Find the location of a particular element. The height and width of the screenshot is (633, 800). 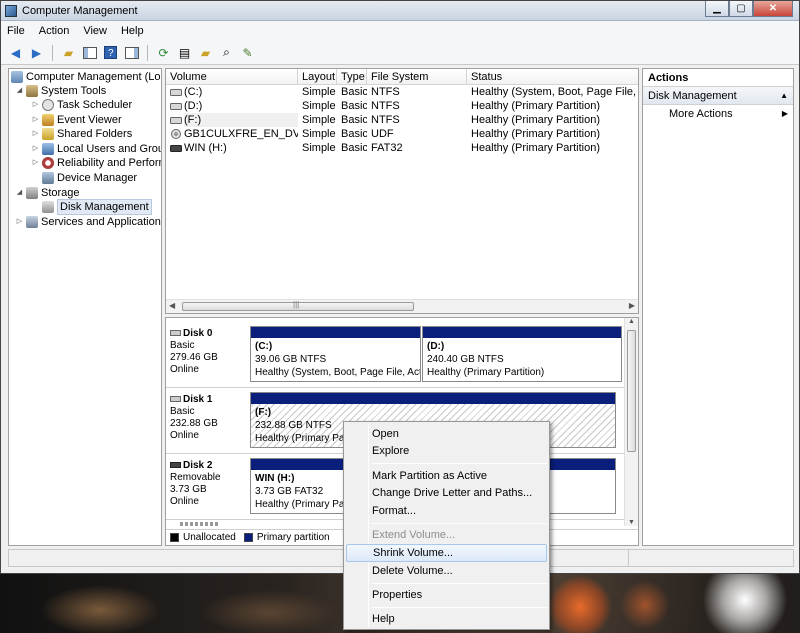

menu-file: File is located at coordinates (16, 31).